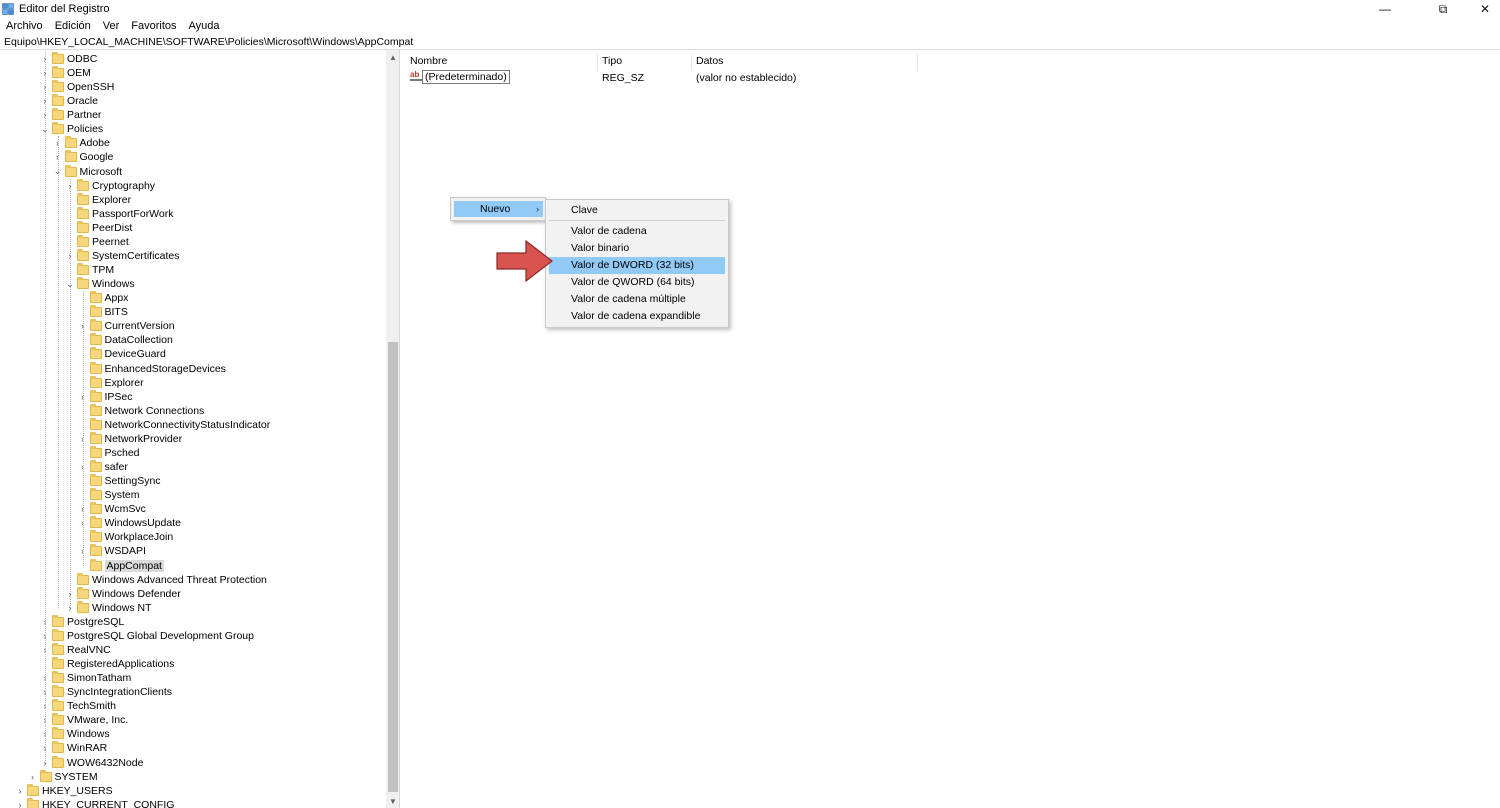 This screenshot has width=1500, height=808. I want to click on submenu-item-valor-cadena-multiple: Valor de cadena múltiple, so click(637, 299).